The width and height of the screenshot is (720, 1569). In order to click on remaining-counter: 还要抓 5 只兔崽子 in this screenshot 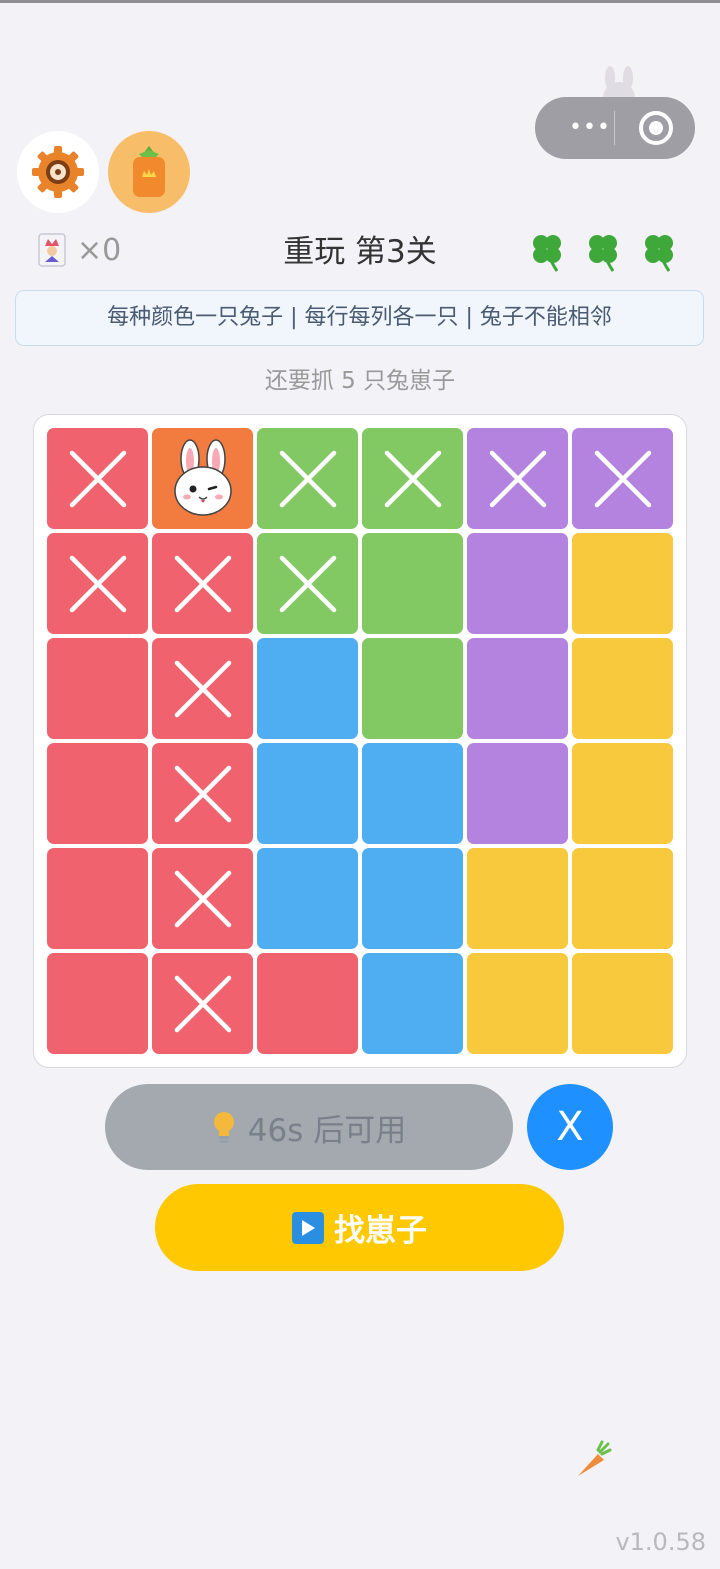, I will do `click(360, 381)`.